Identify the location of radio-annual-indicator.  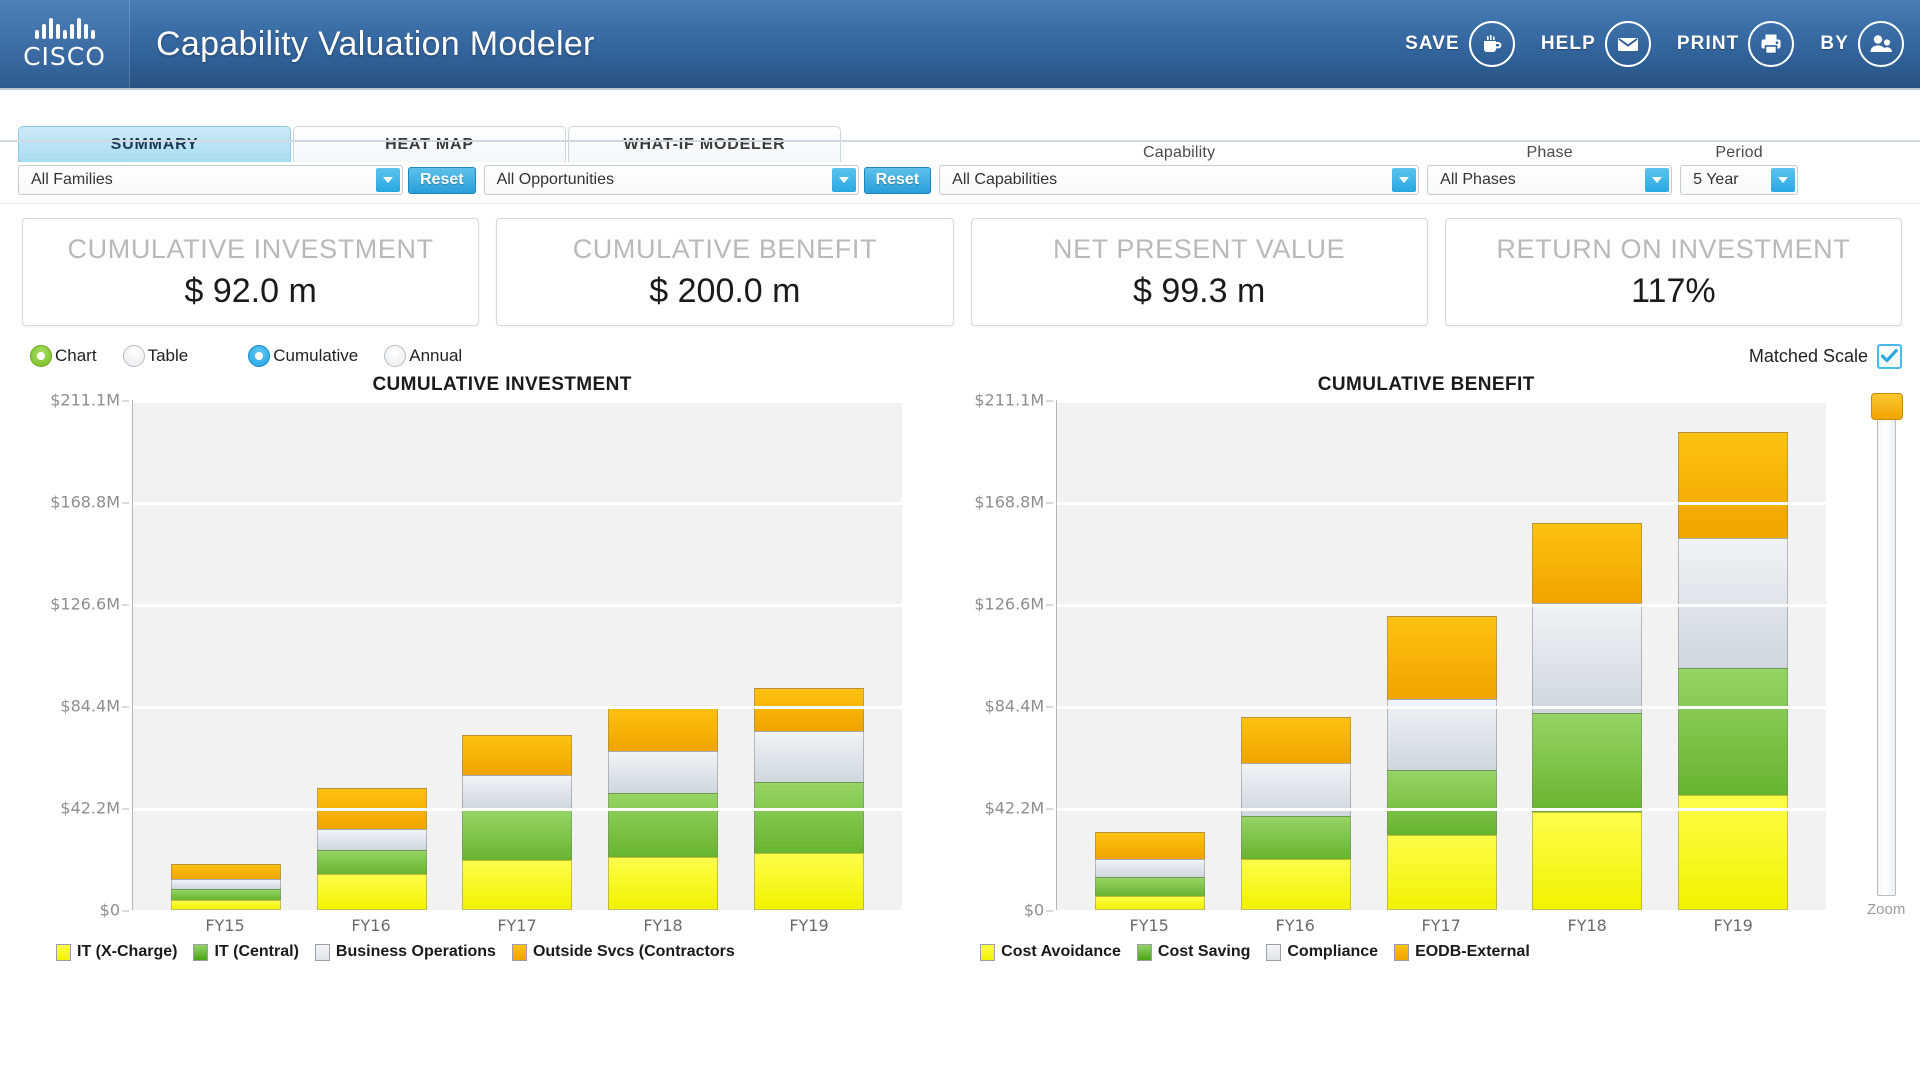
(395, 356).